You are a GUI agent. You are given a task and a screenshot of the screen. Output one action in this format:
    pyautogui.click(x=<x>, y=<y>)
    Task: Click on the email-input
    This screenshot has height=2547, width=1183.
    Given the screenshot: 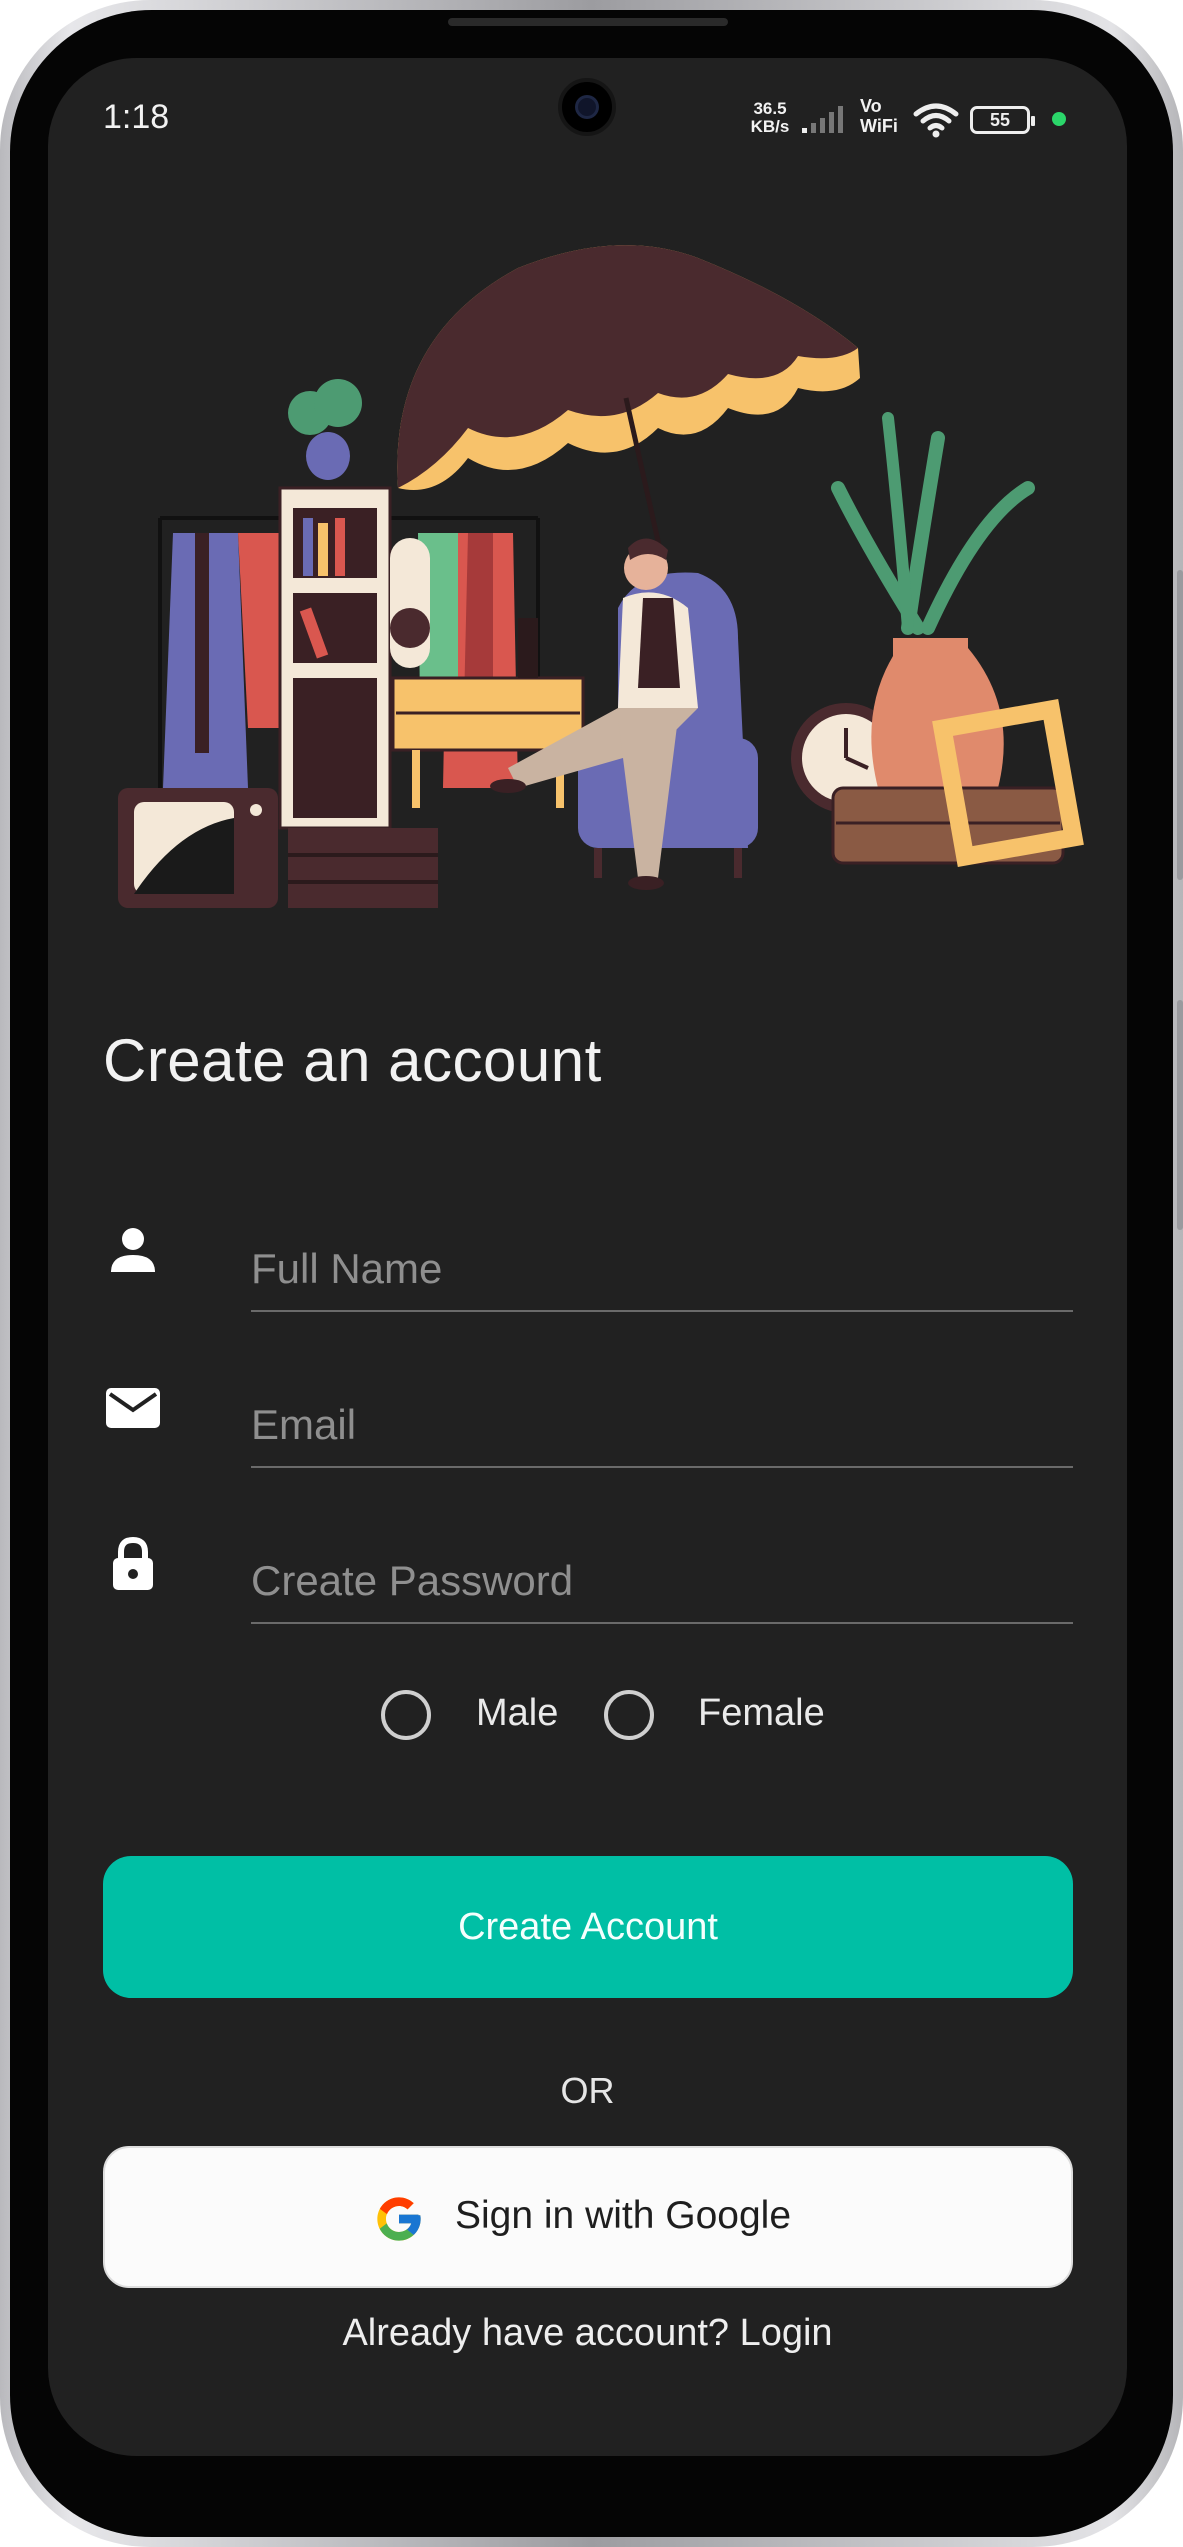 What is the action you would take?
    pyautogui.click(x=662, y=1413)
    